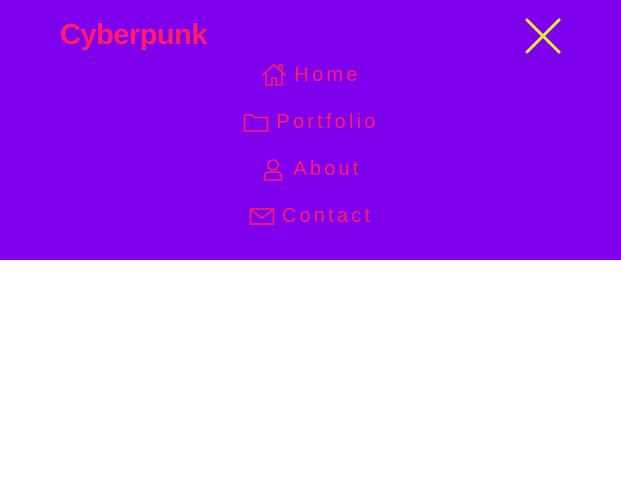 This screenshot has height=501, width=621. Describe the element at coordinates (133, 35) in the screenshot. I see `brand-logo: Cyberpunk` at that location.